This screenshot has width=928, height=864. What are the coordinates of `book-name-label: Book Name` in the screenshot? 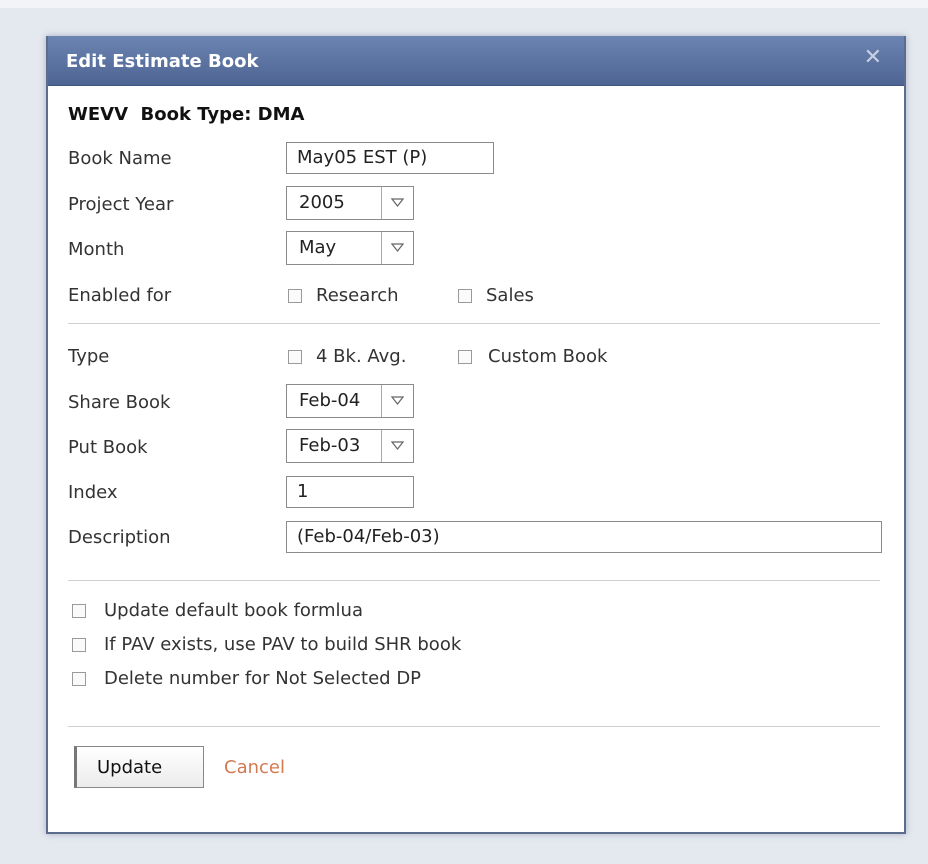 It's located at (120, 158).